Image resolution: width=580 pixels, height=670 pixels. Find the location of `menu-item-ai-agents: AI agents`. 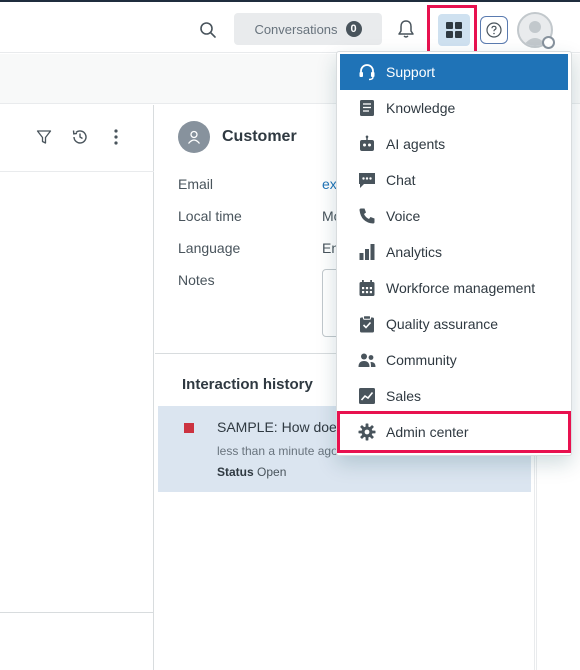

menu-item-ai-agents: AI agents is located at coordinates (454, 144).